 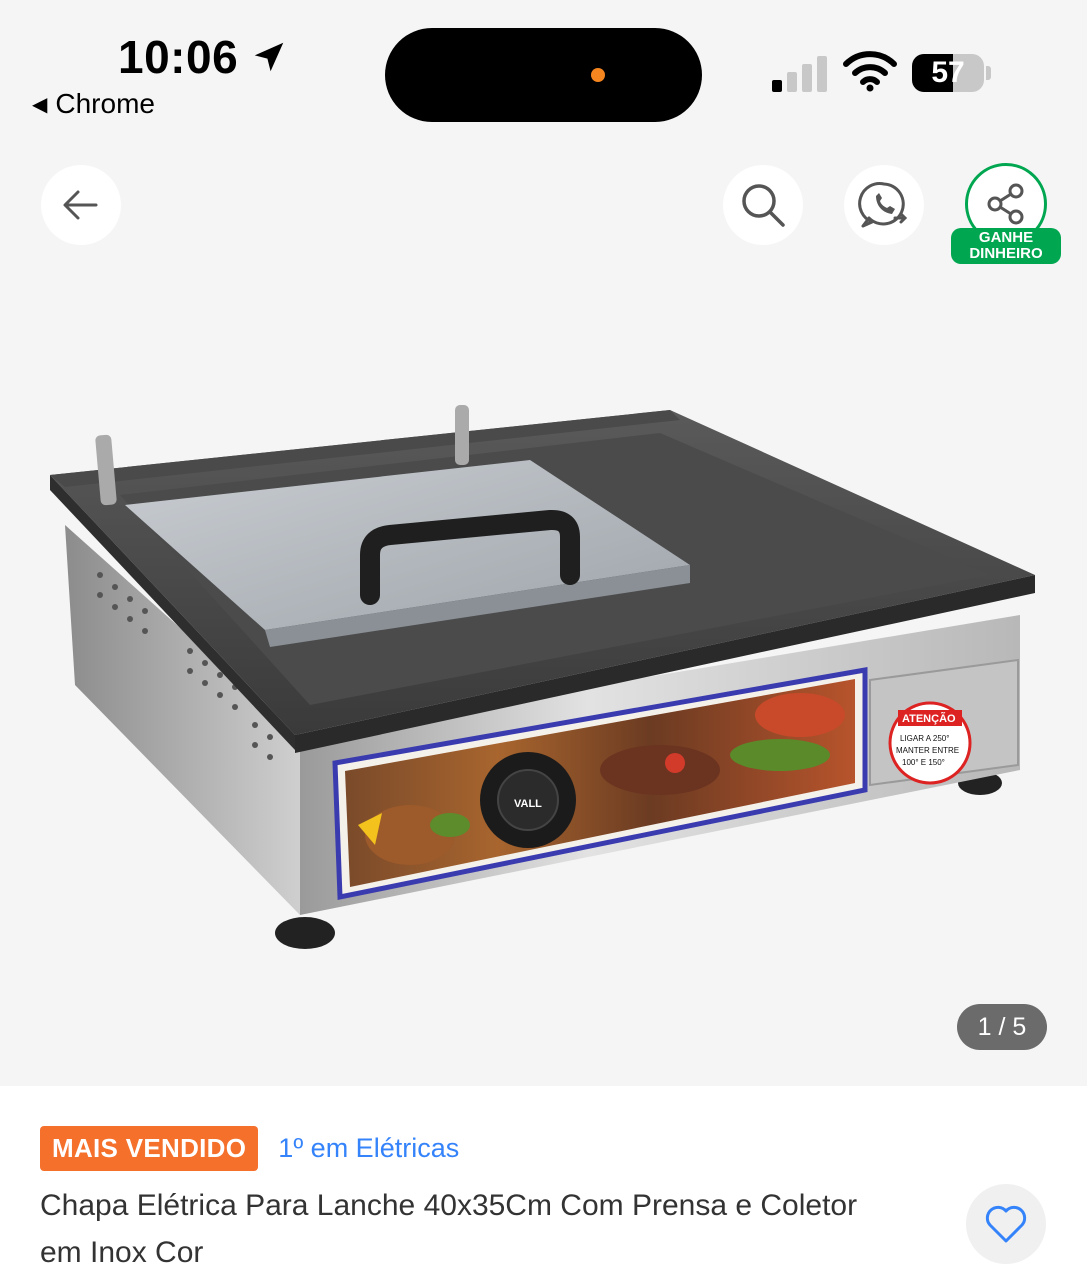 I want to click on search-button, so click(x=763, y=205).